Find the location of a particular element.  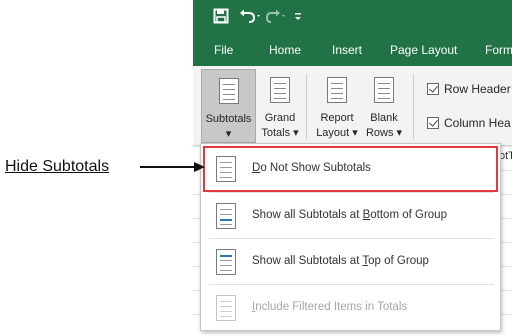

tab-file: File is located at coordinates (223, 50).